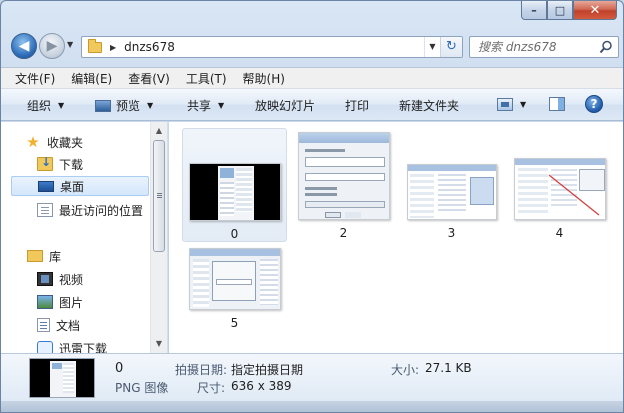 Image resolution: width=624 pixels, height=413 pixels. Describe the element at coordinates (113, 47) in the screenshot. I see `breadcrumb-arrow-icon: ▶` at that location.